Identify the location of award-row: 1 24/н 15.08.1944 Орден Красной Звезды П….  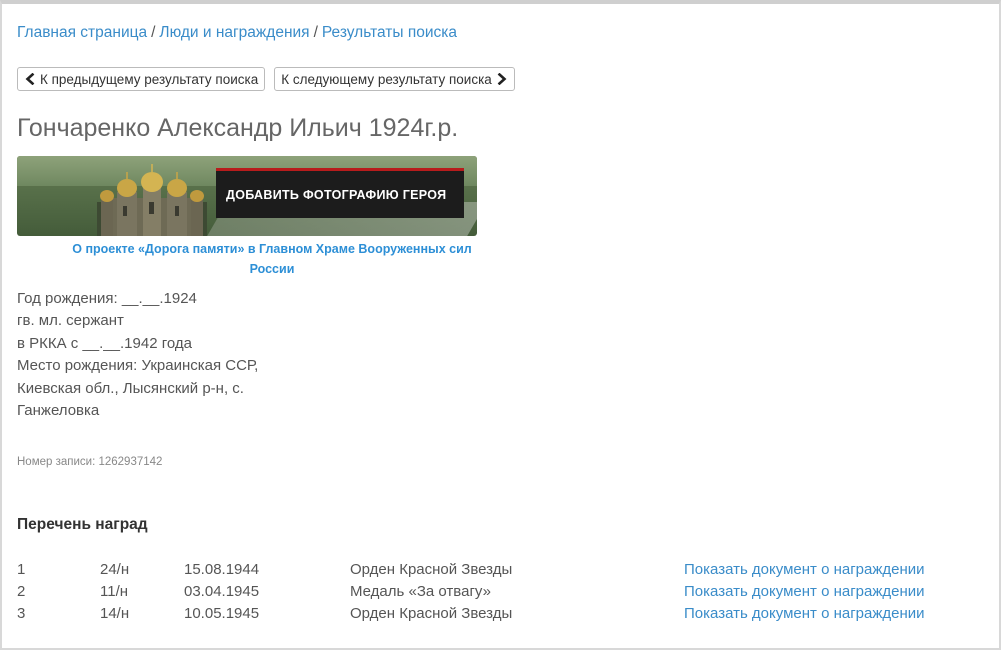
(497, 571).